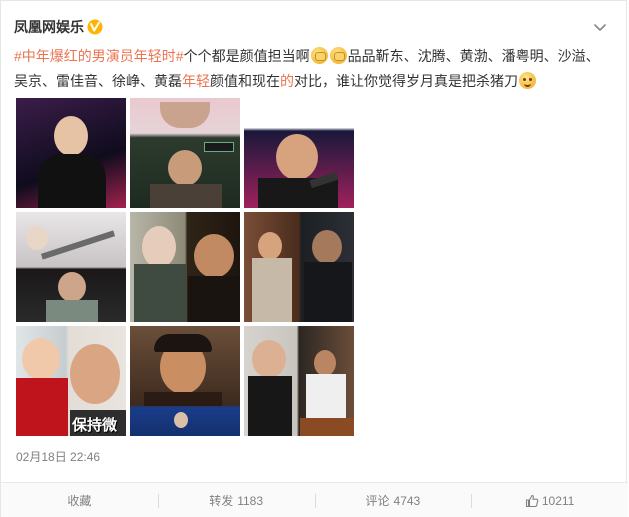  Describe the element at coordinates (79, 500) in the screenshot. I see `favorite-button: 收藏` at that location.